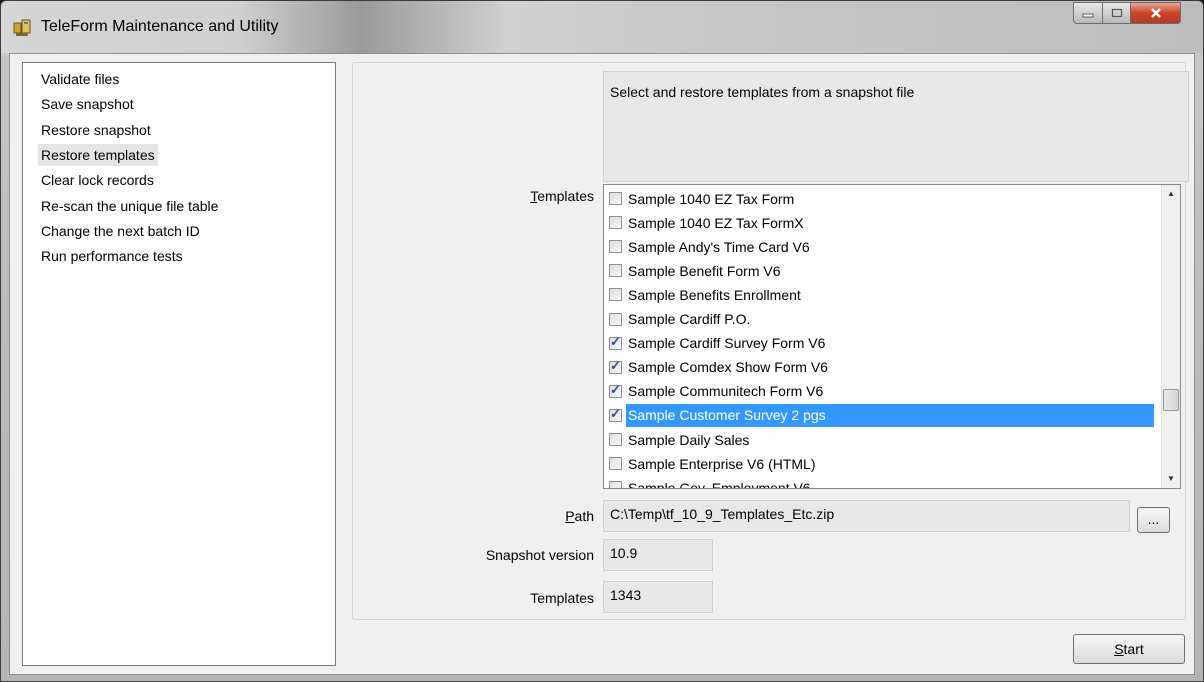  I want to click on minimize-button, so click(1088, 13).